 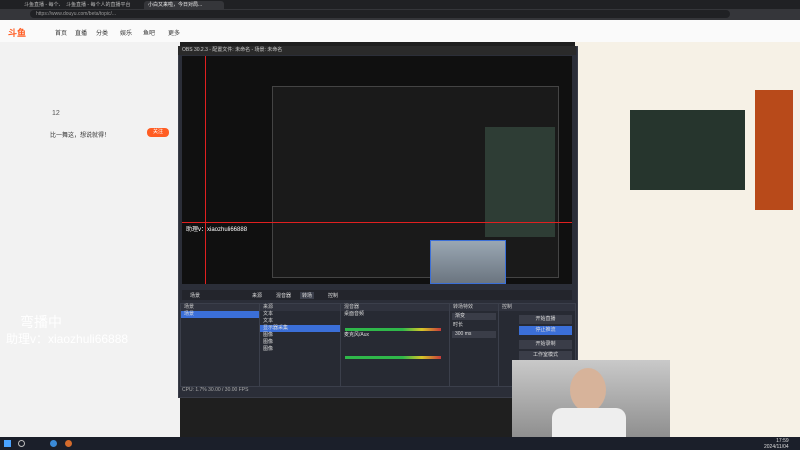 What do you see at coordinates (545, 319) in the screenshot?
I see `start-streaming-button: 开始直播` at bounding box center [545, 319].